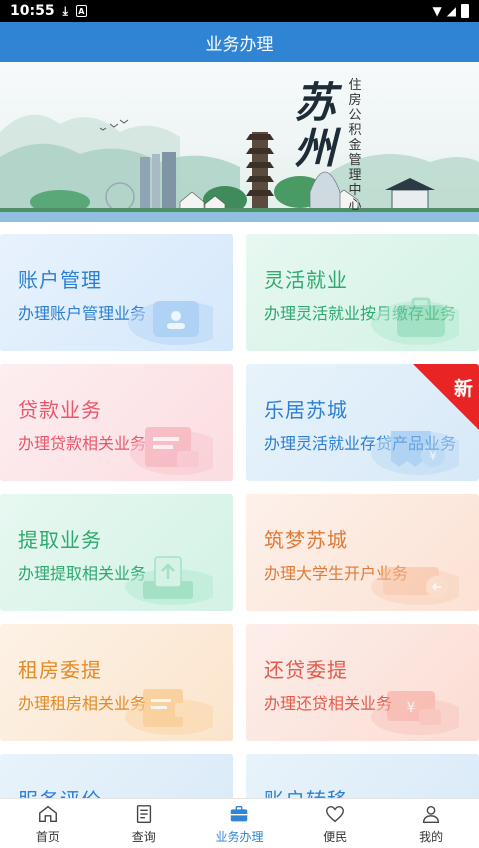  I want to click on card-title: 贷款业务, so click(60, 410).